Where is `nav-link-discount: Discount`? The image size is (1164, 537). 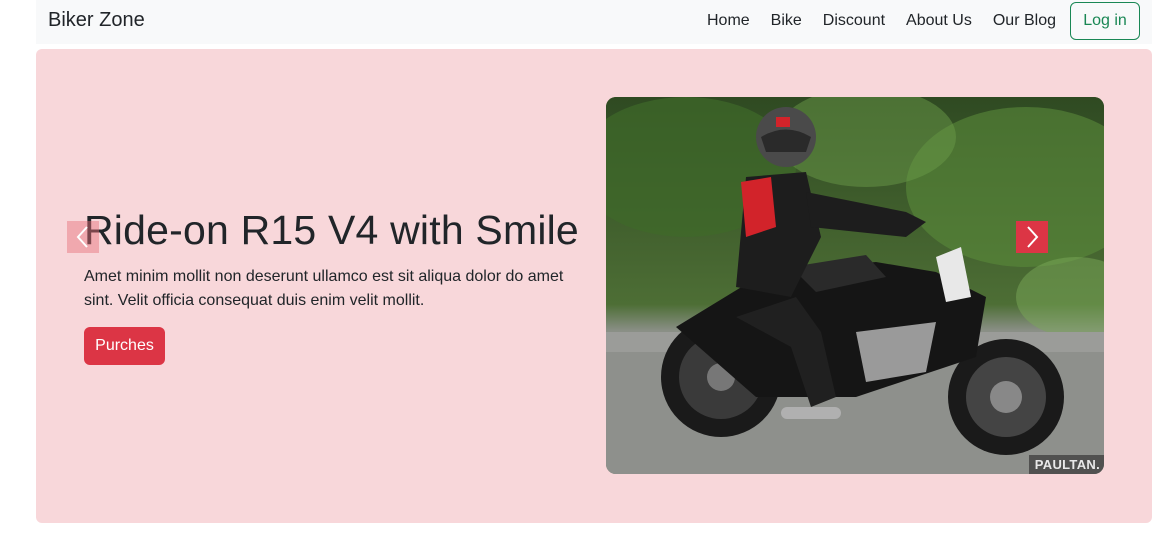
nav-link-discount: Discount is located at coordinates (854, 21).